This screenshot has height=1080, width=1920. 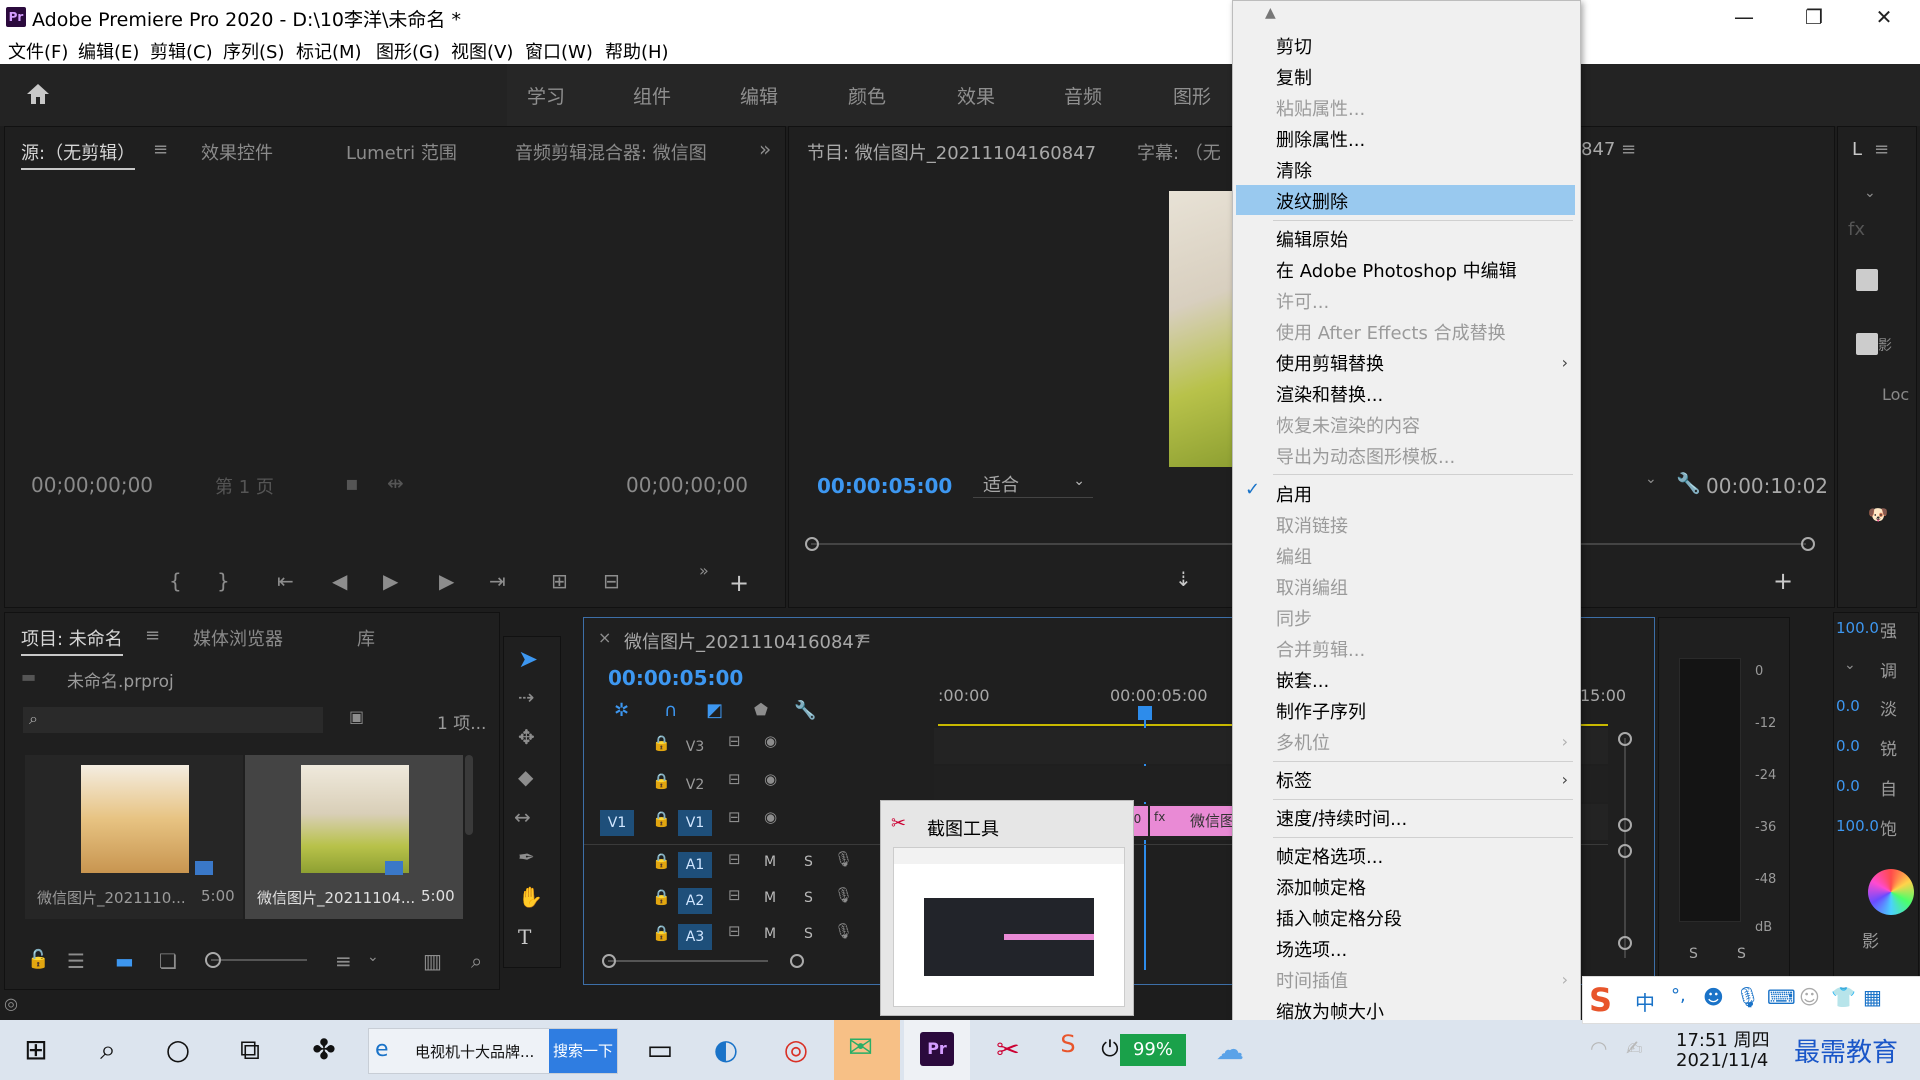 I want to click on nest-icon: ✲, so click(x=621, y=710).